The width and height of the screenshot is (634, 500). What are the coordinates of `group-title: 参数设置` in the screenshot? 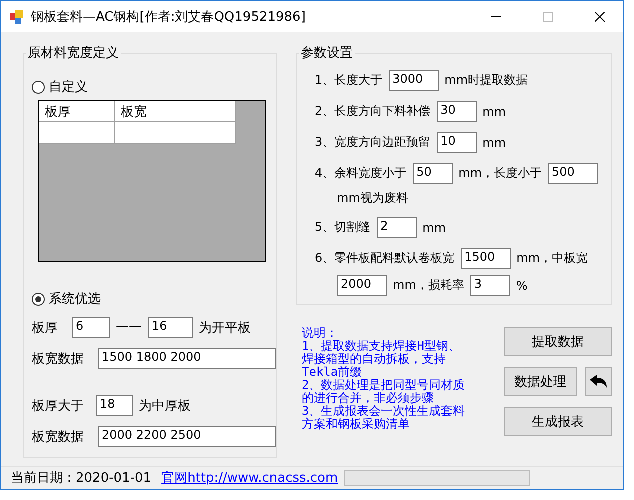 It's located at (327, 53).